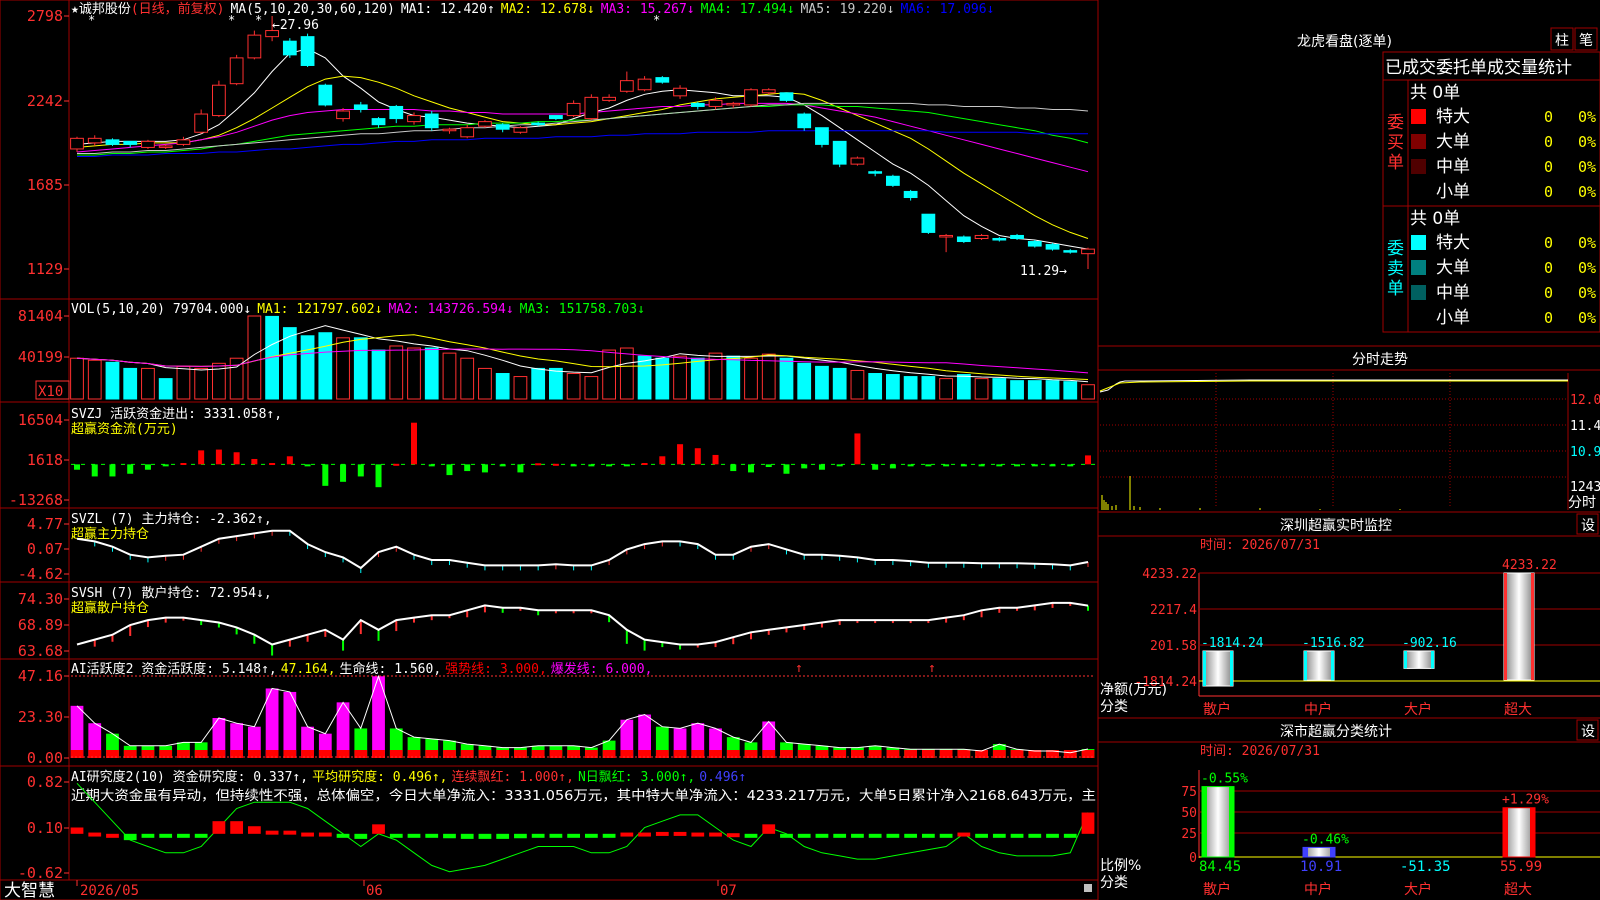 The height and width of the screenshot is (900, 1600). What do you see at coordinates (1453, 293) in the screenshot?
I see `order-row-name: 中单` at bounding box center [1453, 293].